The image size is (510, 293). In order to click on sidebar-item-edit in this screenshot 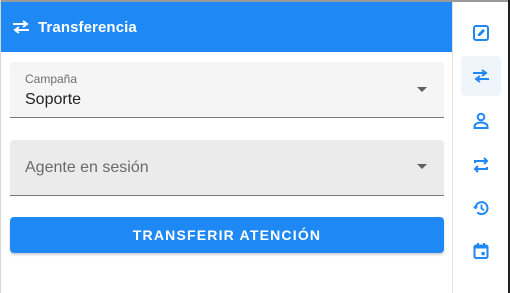, I will do `click(481, 33)`.